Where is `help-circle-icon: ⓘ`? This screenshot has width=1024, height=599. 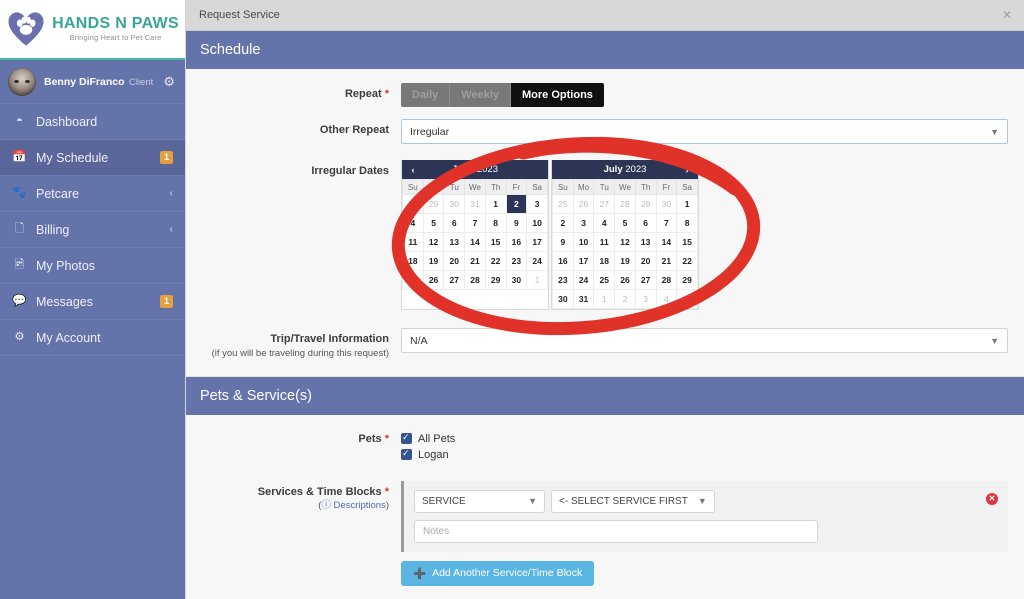
help-circle-icon: ⓘ is located at coordinates (327, 505).